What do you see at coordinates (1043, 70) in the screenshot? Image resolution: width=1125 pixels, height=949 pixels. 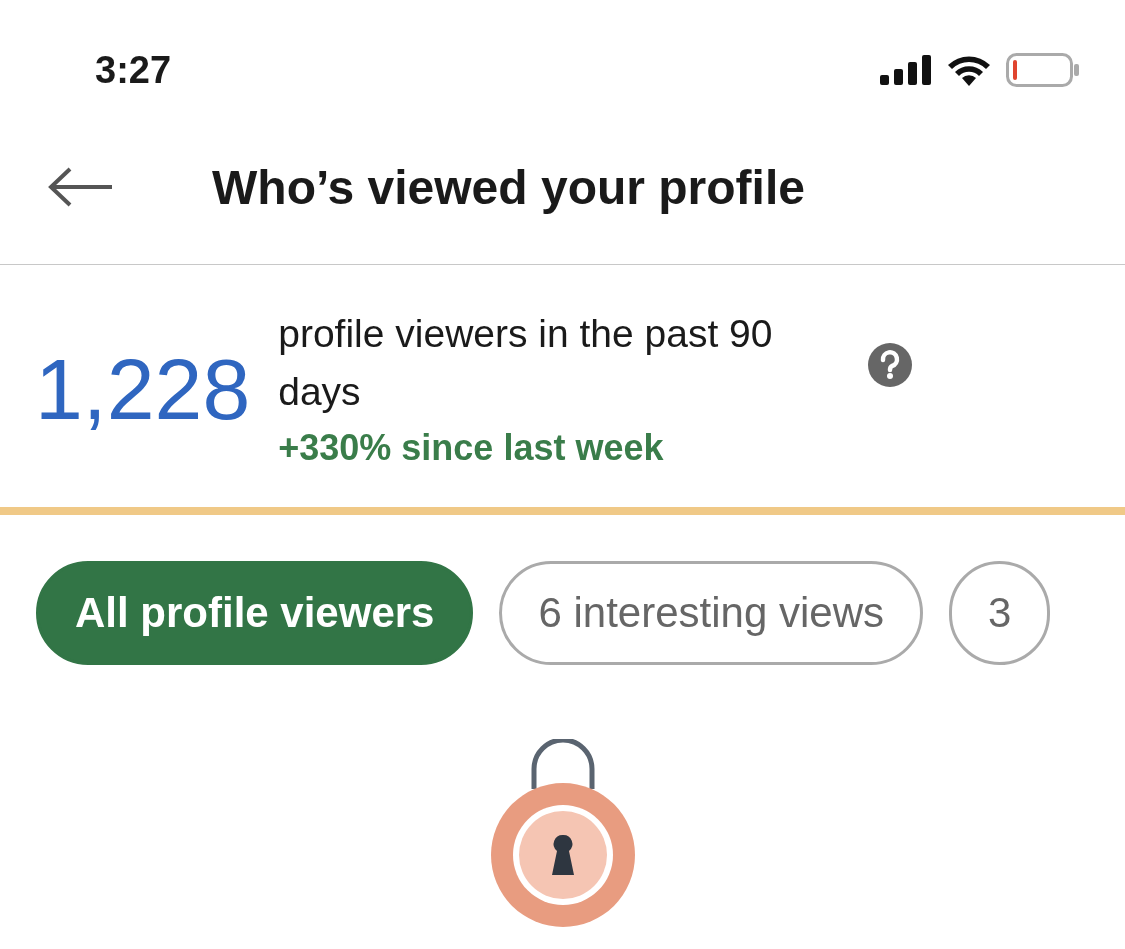 I see `battery-icon` at bounding box center [1043, 70].